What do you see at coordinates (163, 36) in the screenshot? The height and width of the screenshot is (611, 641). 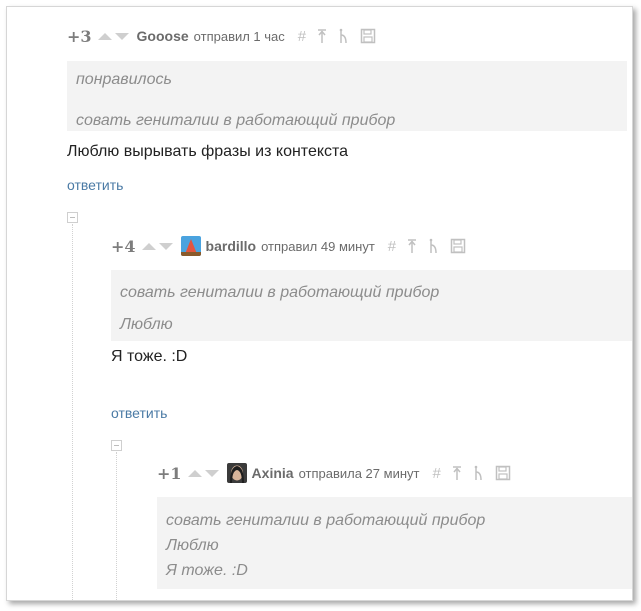 I see `comment-author: Gooose` at bounding box center [163, 36].